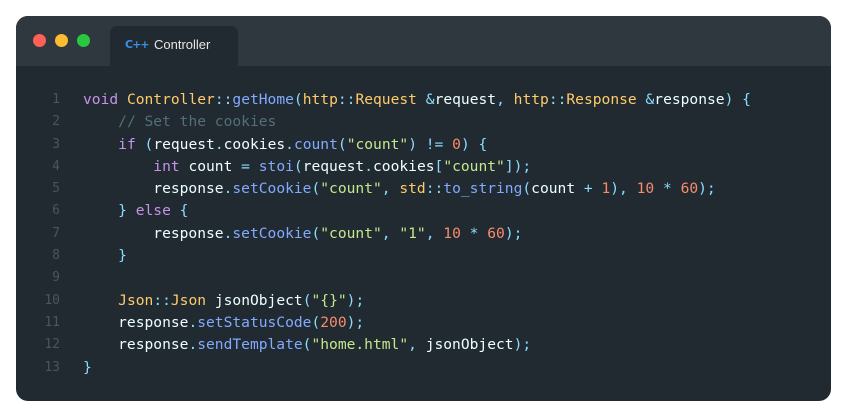 This screenshot has width=847, height=417. I want to click on line-number: 1, so click(56, 99).